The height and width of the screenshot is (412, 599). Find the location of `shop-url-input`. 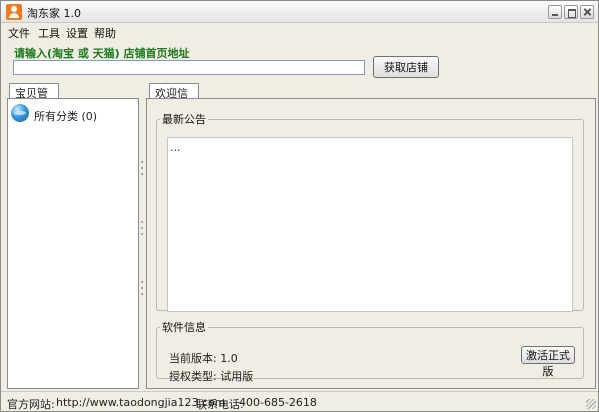

shop-url-input is located at coordinates (189, 67).